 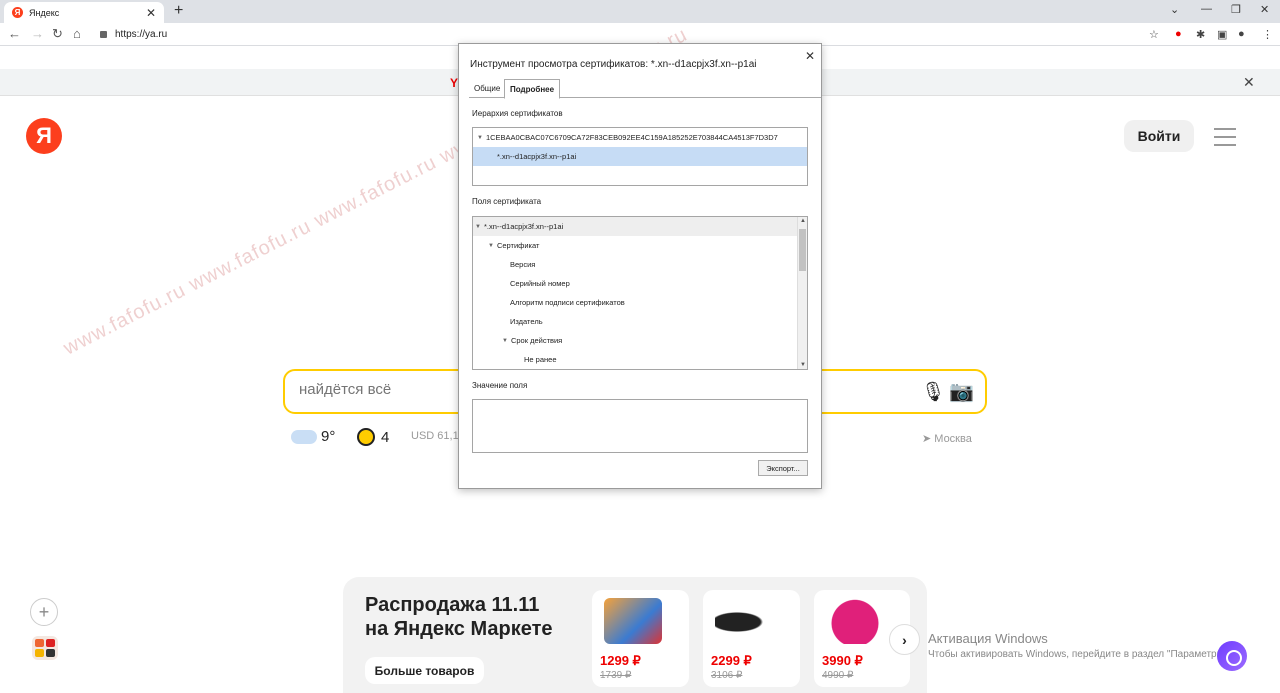 What do you see at coordinates (540, 359) in the screenshot?
I see `field-label: Не ранее` at bounding box center [540, 359].